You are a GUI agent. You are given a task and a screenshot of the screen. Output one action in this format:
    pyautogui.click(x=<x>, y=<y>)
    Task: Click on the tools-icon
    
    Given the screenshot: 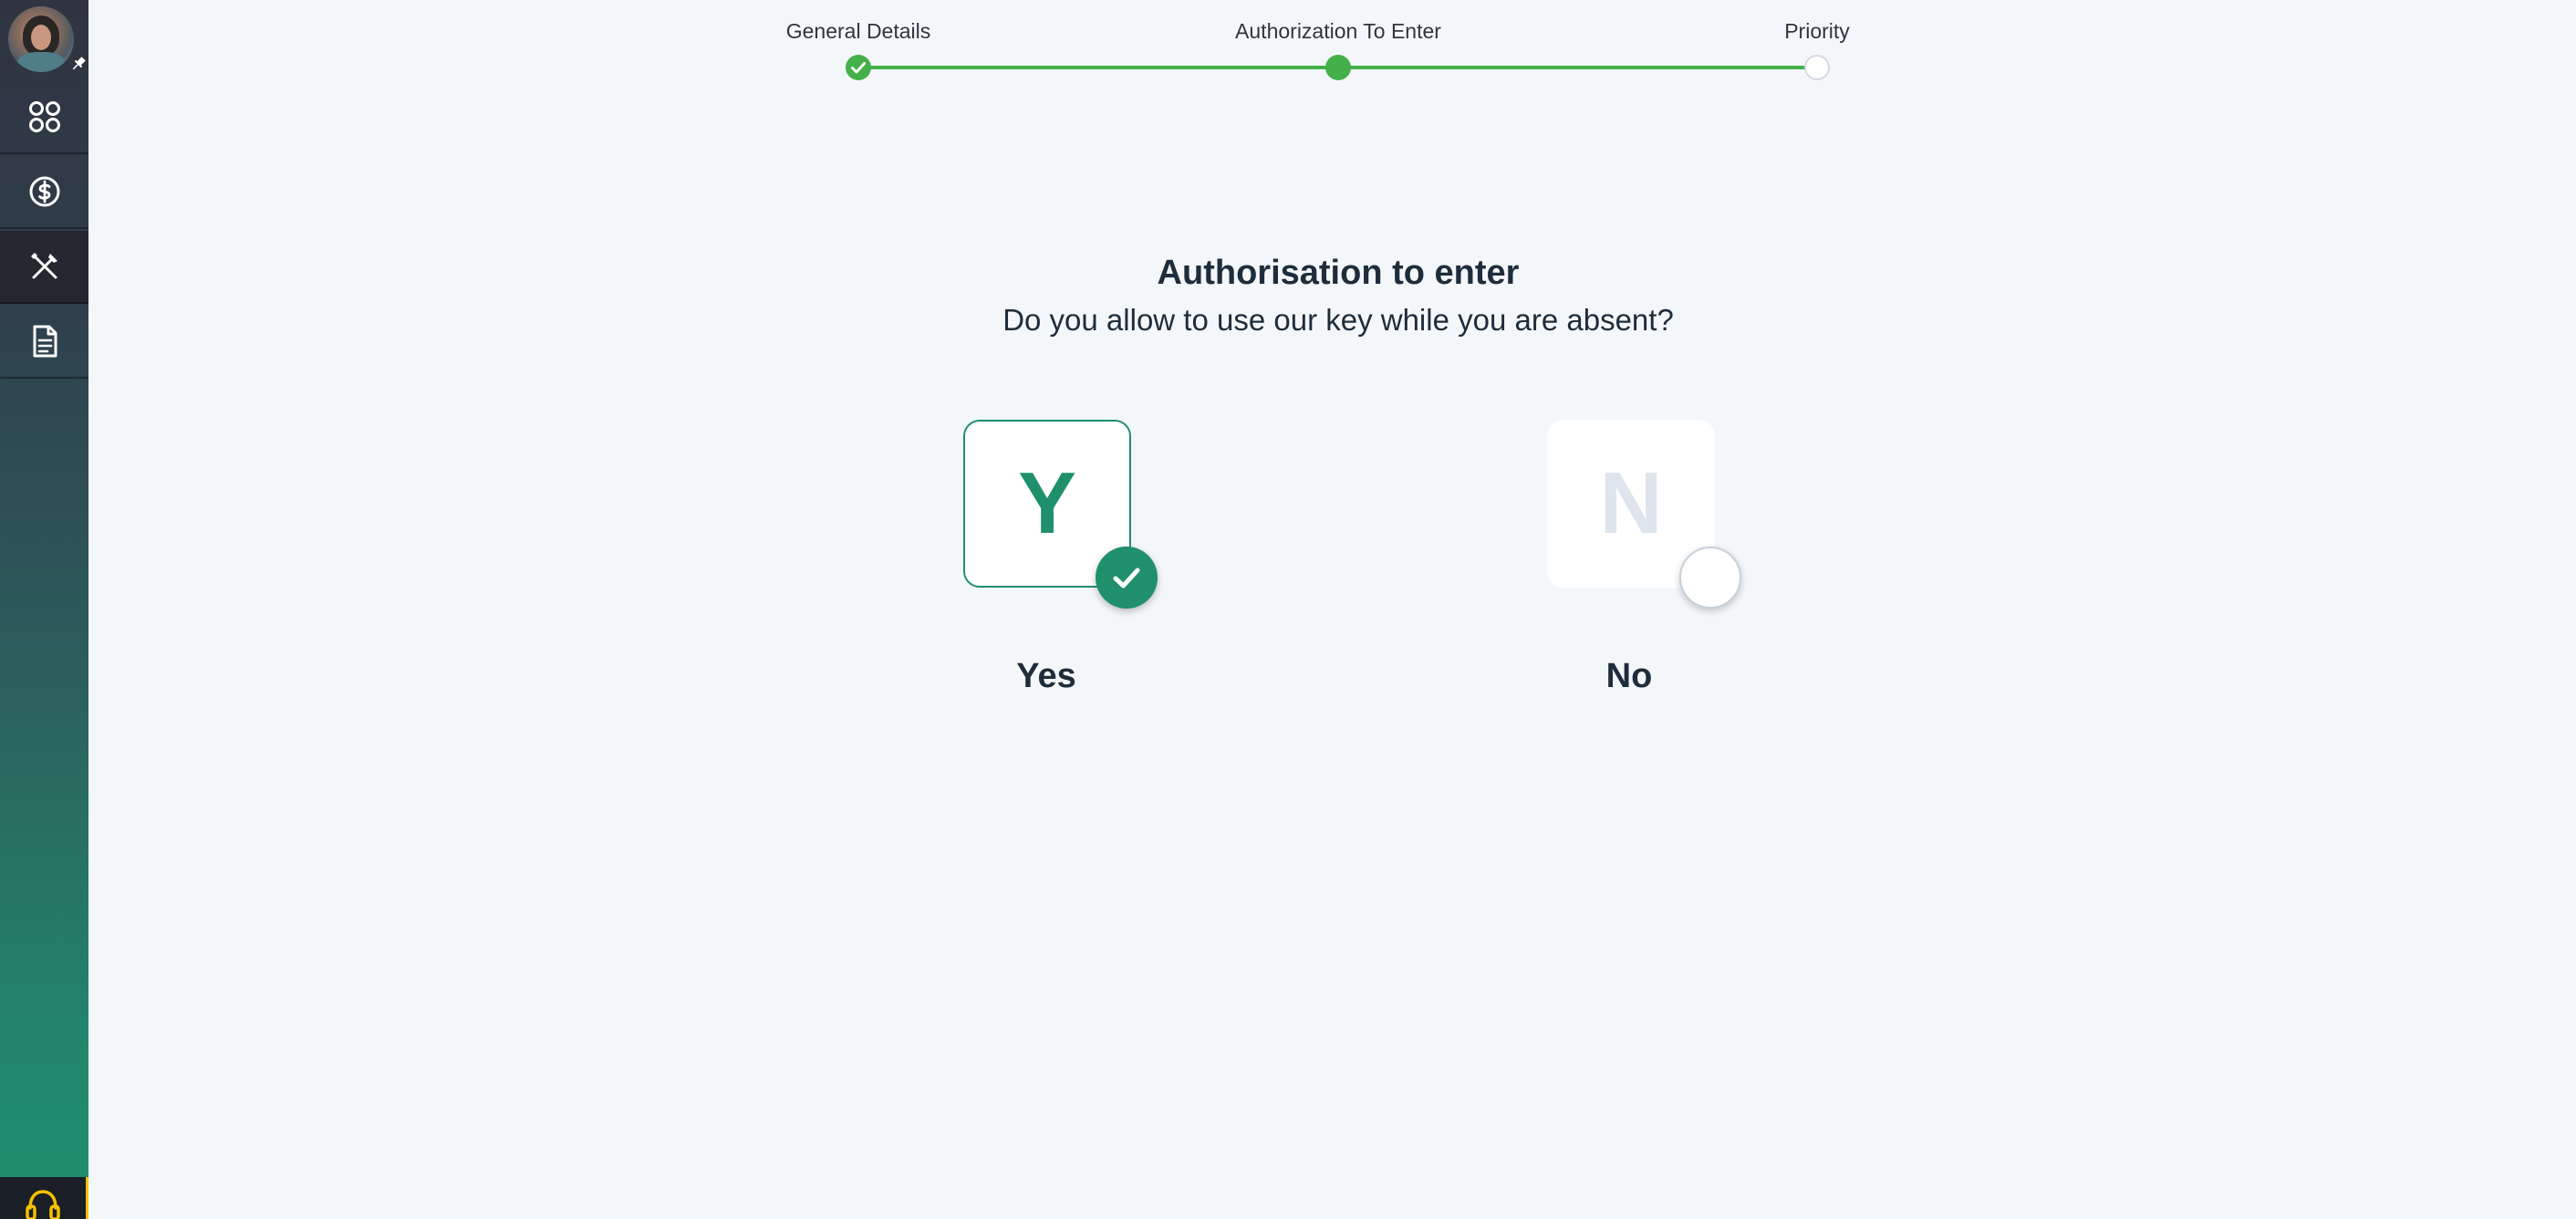 What is the action you would take?
    pyautogui.click(x=43, y=266)
    